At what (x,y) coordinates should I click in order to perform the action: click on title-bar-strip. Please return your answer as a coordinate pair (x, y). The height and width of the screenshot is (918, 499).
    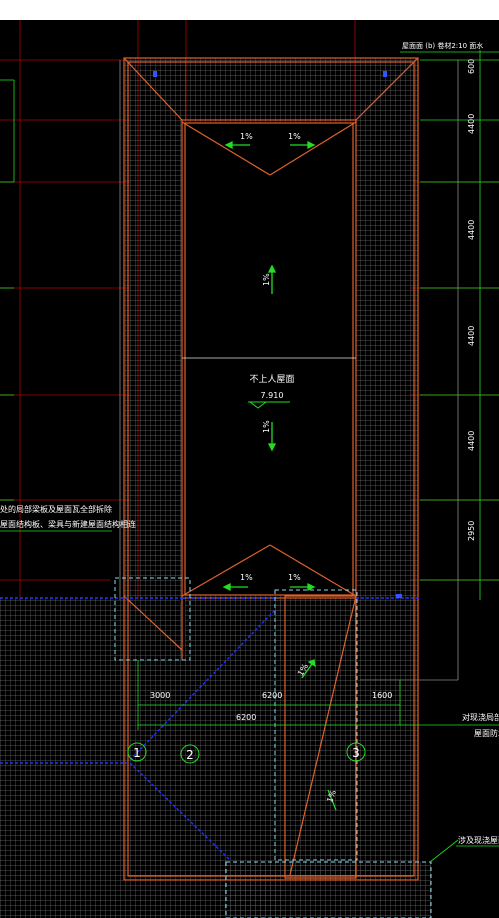
    Looking at the image, I should click on (249, 10).